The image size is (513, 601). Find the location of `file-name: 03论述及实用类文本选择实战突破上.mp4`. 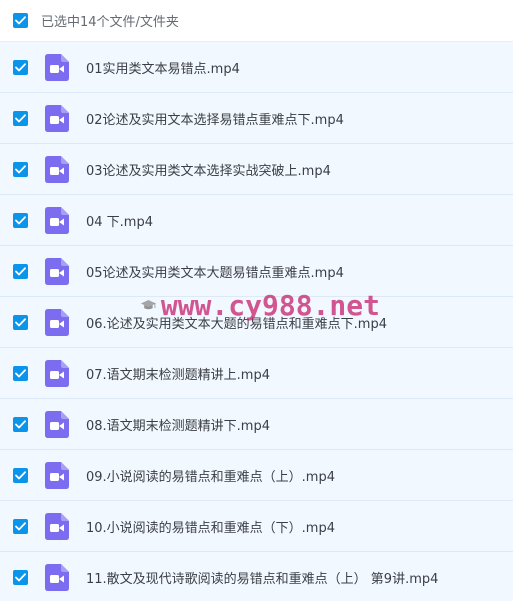

file-name: 03论述及实用类文本选择实战突破上.mp4 is located at coordinates (208, 171).